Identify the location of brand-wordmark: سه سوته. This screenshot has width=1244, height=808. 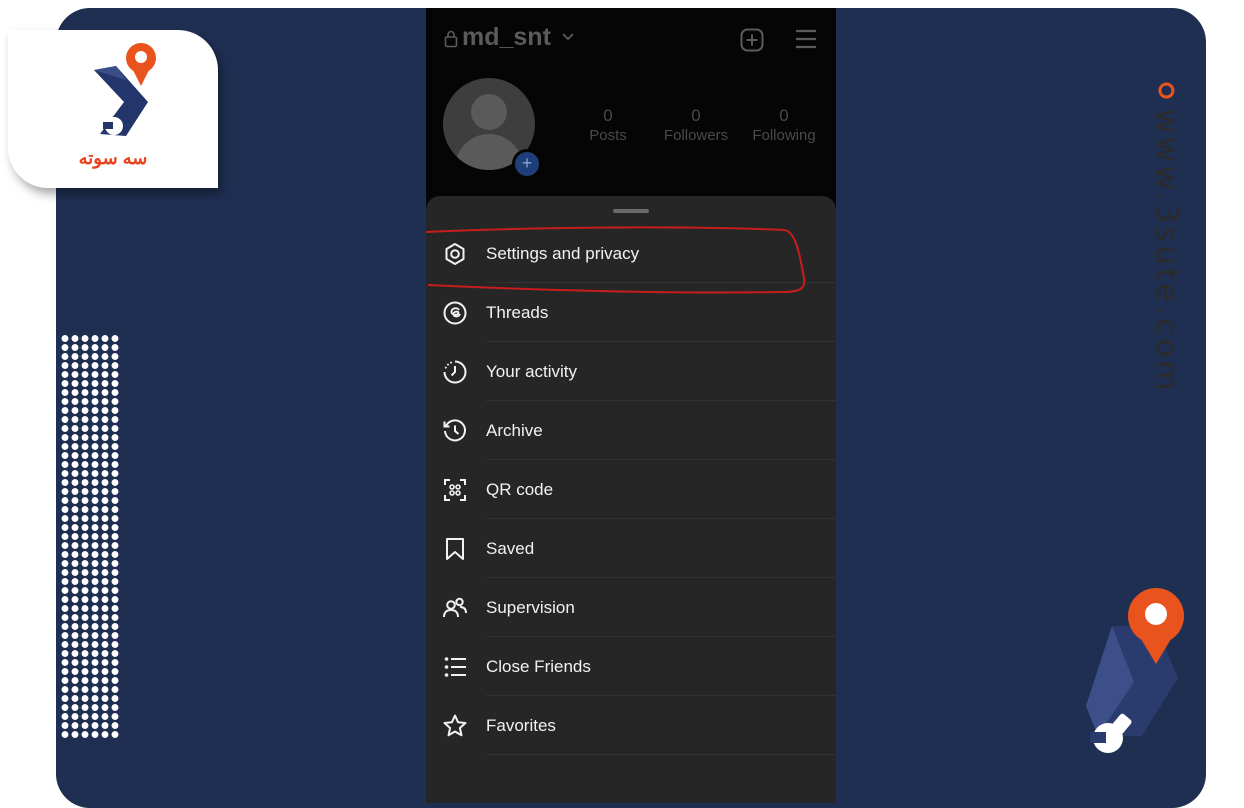
(113, 158).